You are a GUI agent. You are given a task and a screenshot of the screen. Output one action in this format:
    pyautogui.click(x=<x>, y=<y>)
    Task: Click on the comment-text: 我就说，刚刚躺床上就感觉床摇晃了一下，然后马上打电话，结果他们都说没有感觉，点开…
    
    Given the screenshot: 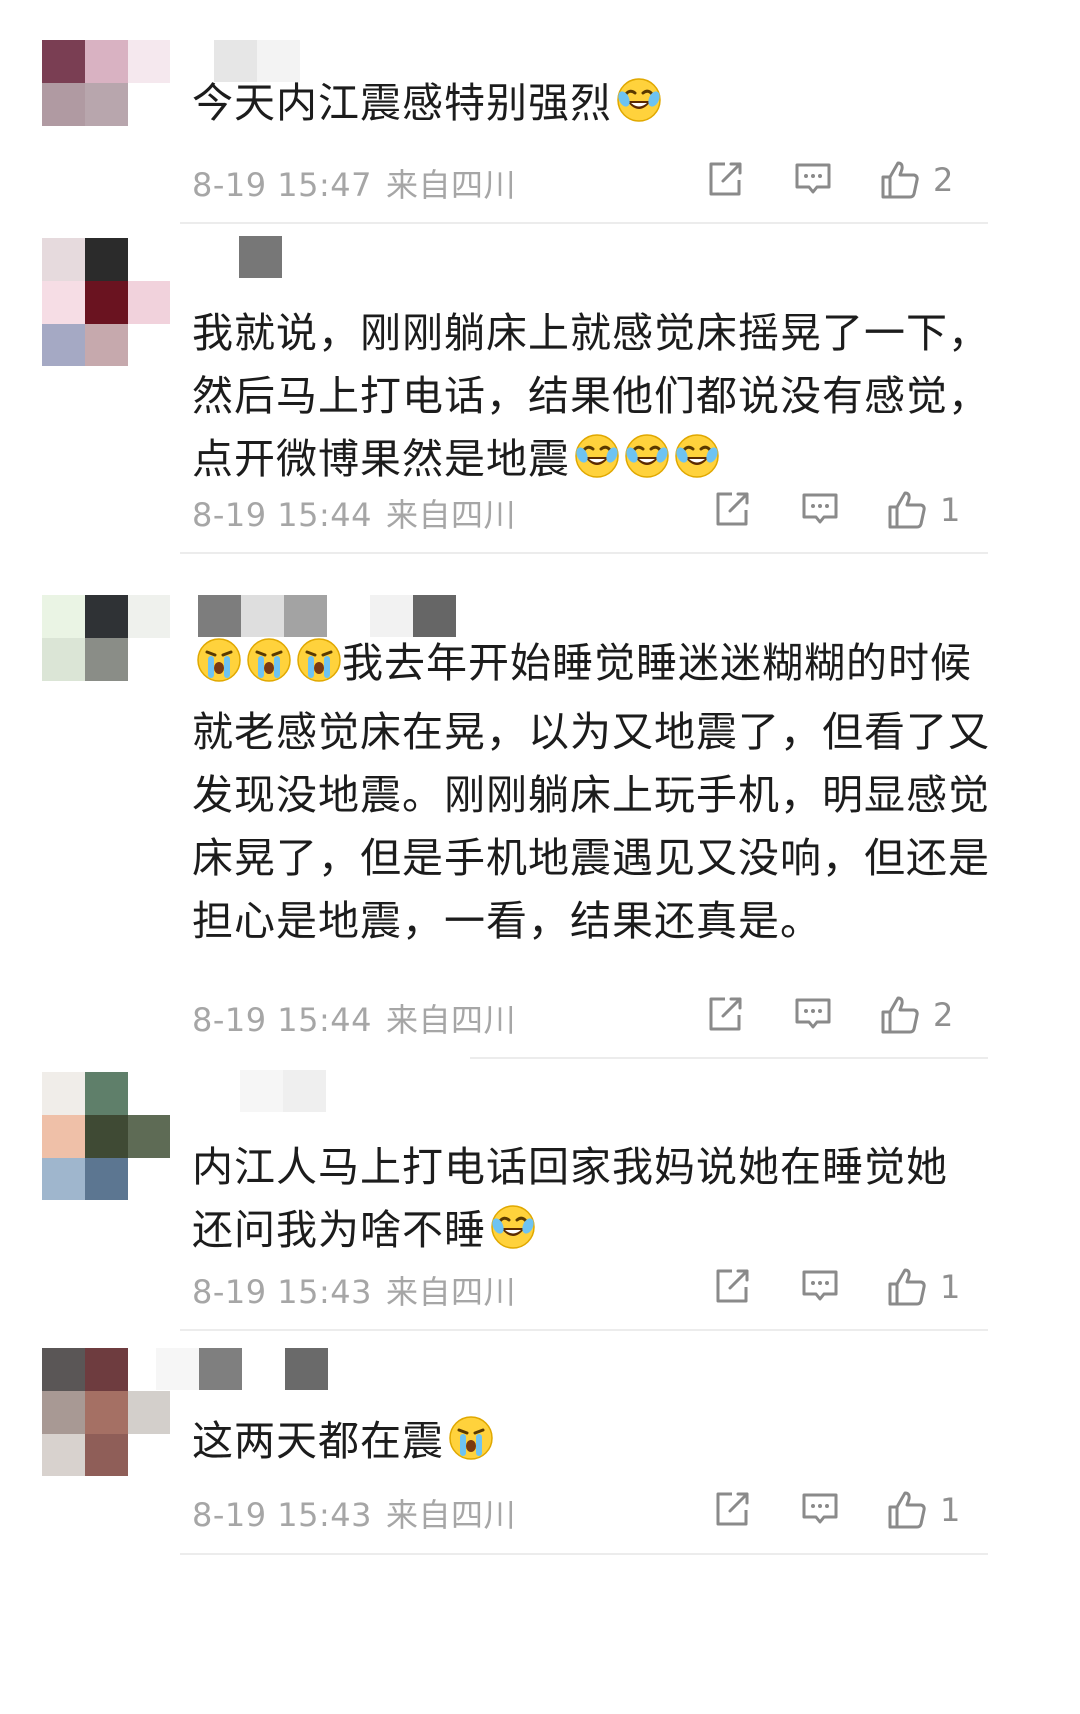 What is the action you would take?
    pyautogui.click(x=602, y=399)
    